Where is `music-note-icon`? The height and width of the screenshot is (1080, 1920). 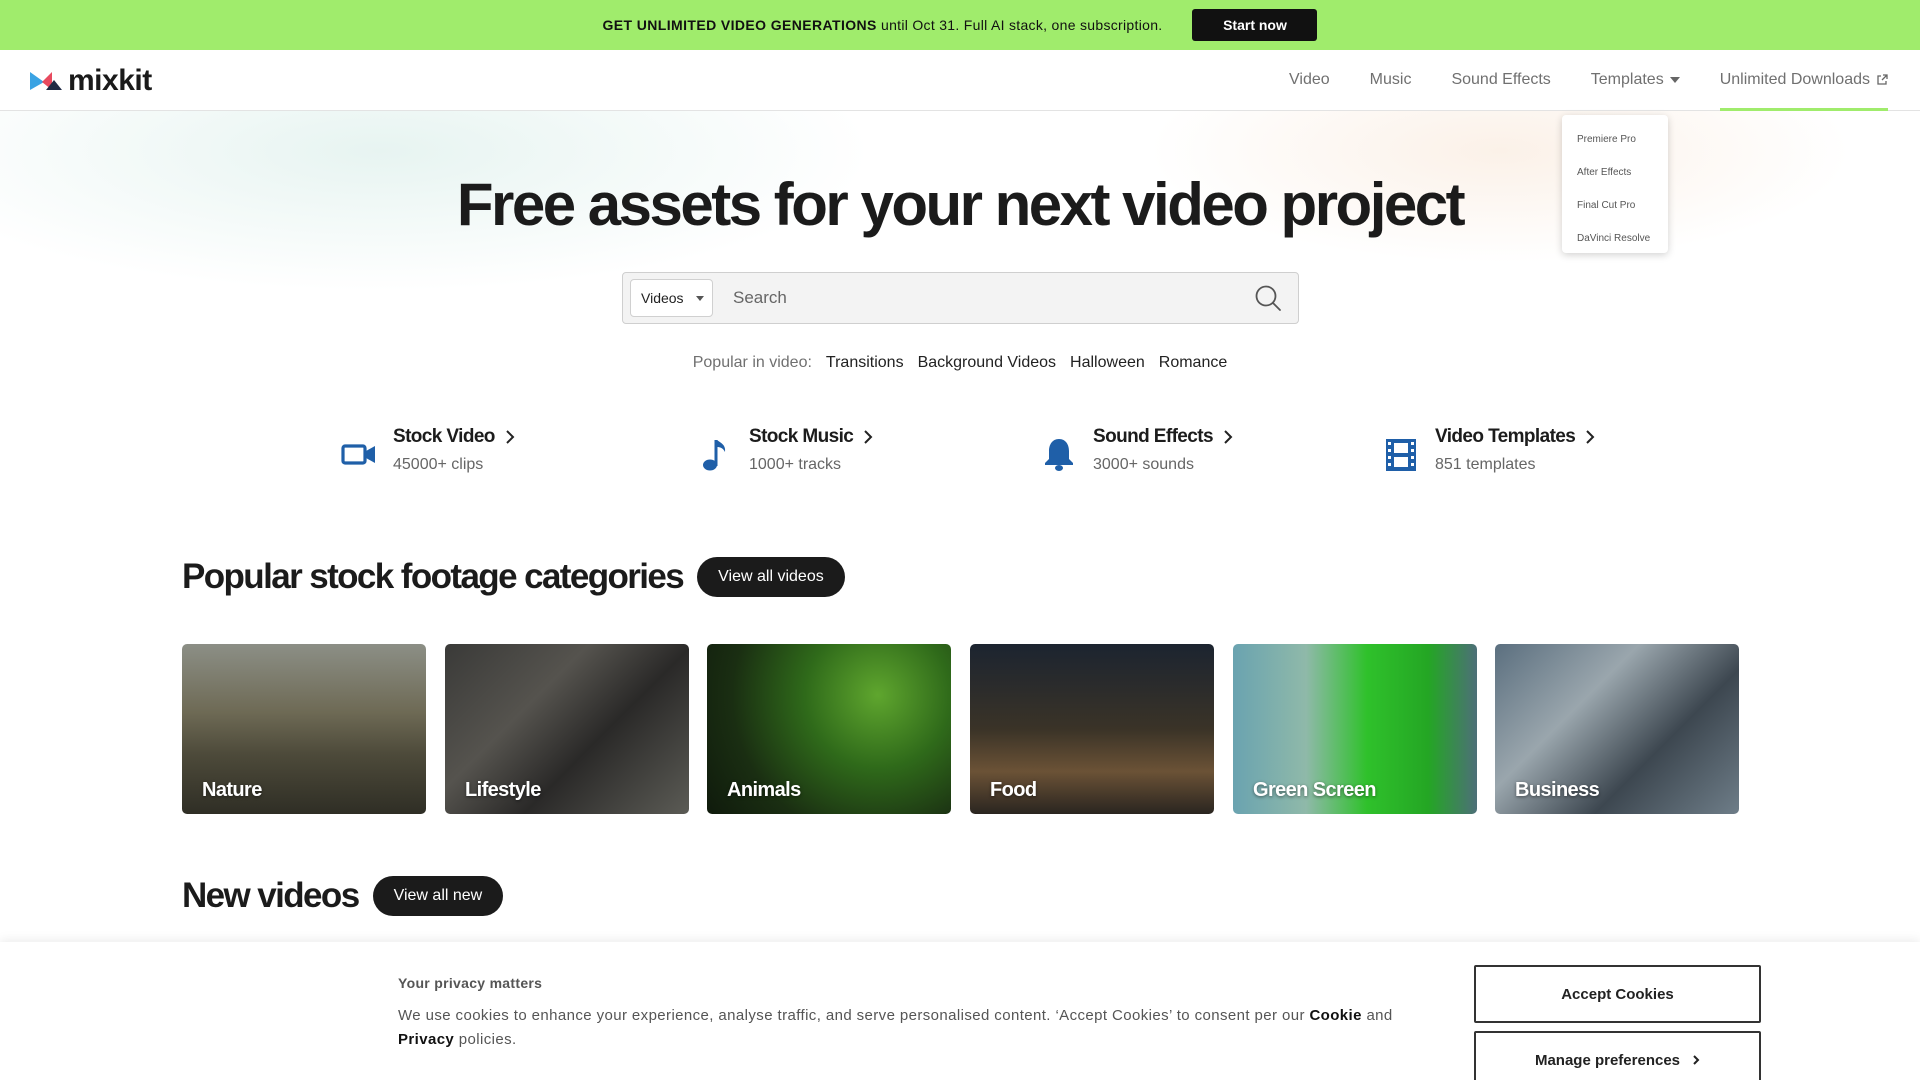
music-note-icon is located at coordinates (714, 455).